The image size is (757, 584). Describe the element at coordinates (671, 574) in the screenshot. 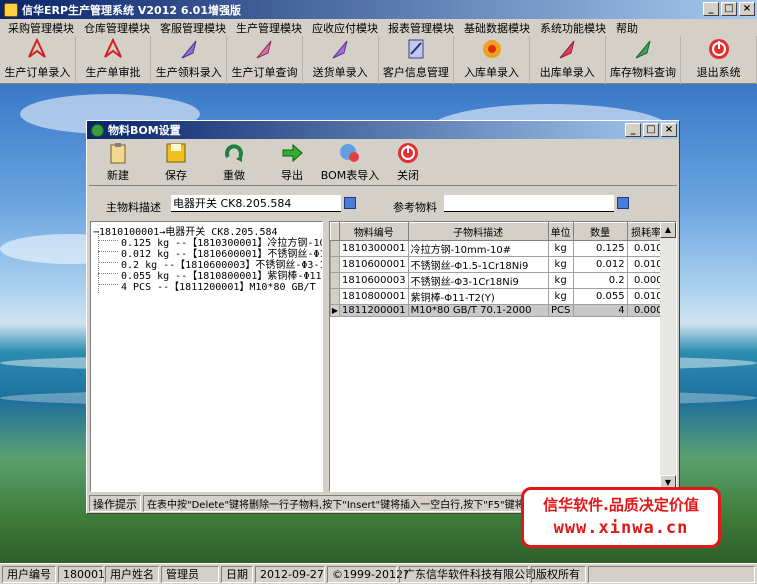

I see `status-empty` at that location.